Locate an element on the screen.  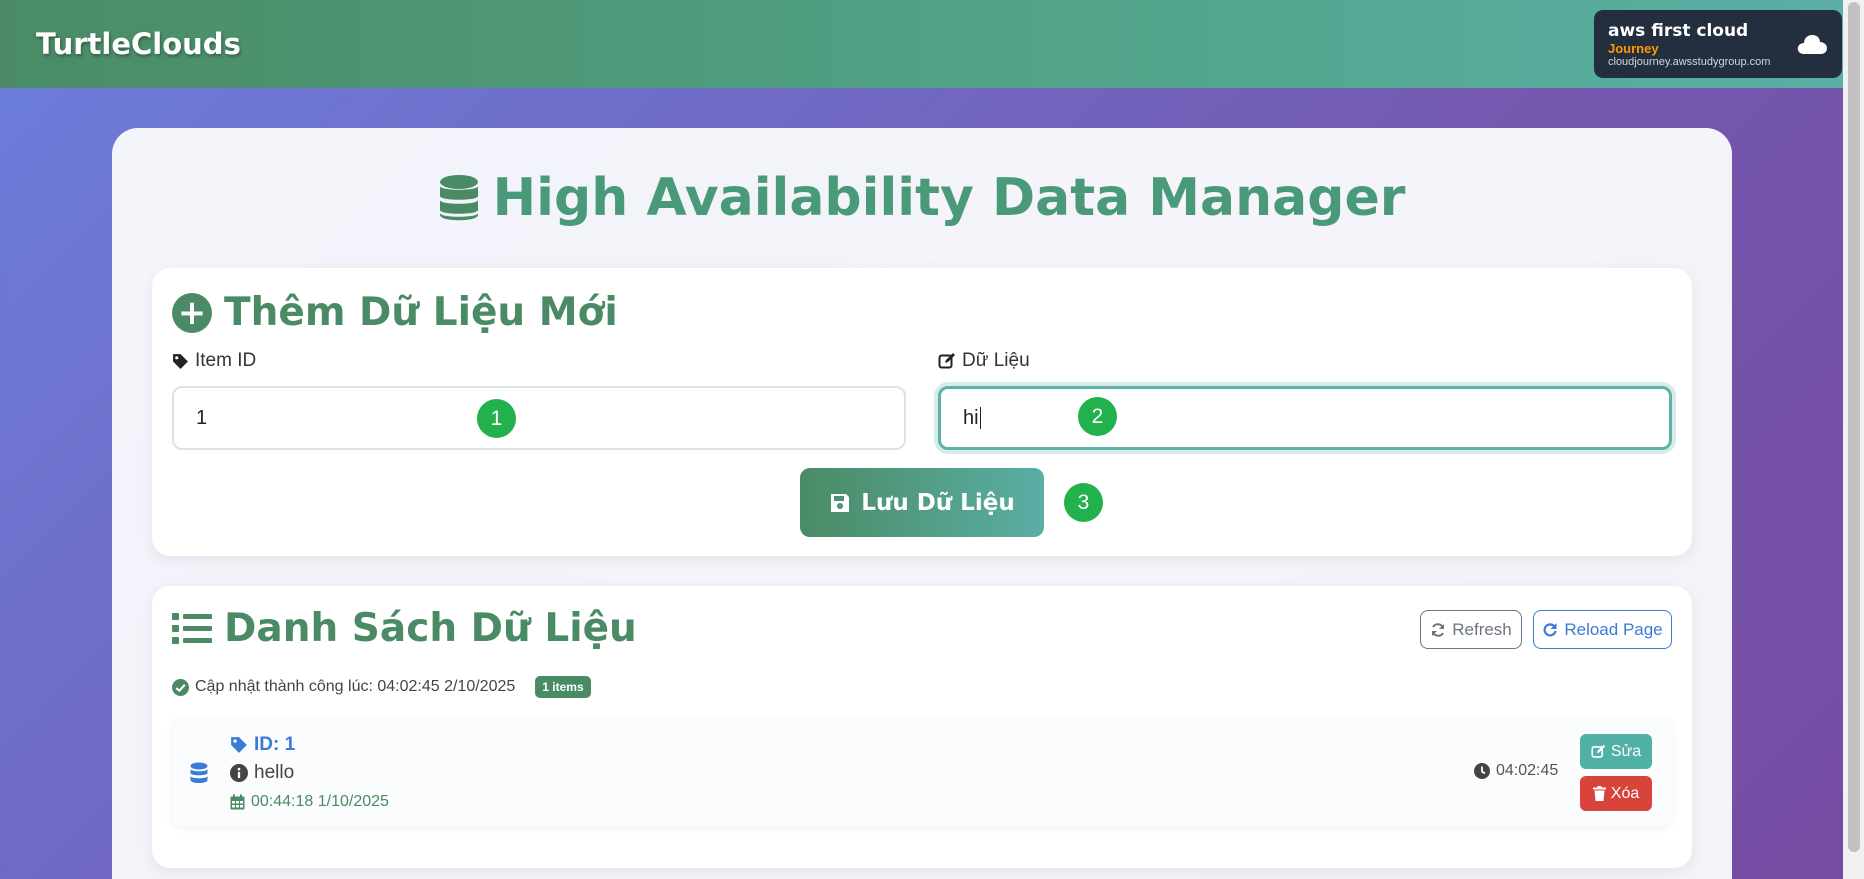
edit-button-label: Sửa is located at coordinates (1626, 751).